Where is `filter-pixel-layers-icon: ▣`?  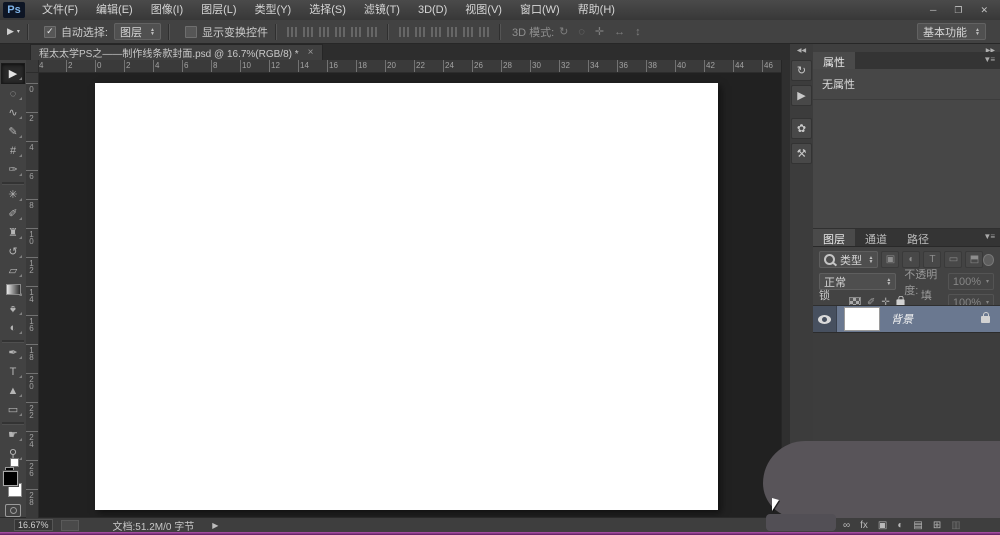
filter-pixel-layers-icon: ▣ is located at coordinates (890, 259).